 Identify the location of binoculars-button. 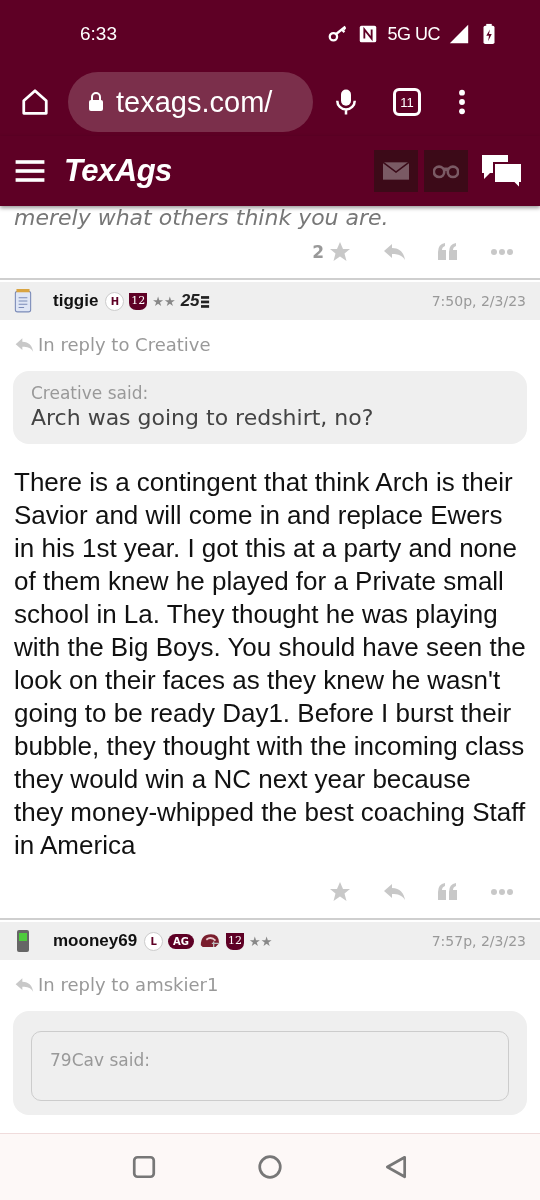
(446, 171).